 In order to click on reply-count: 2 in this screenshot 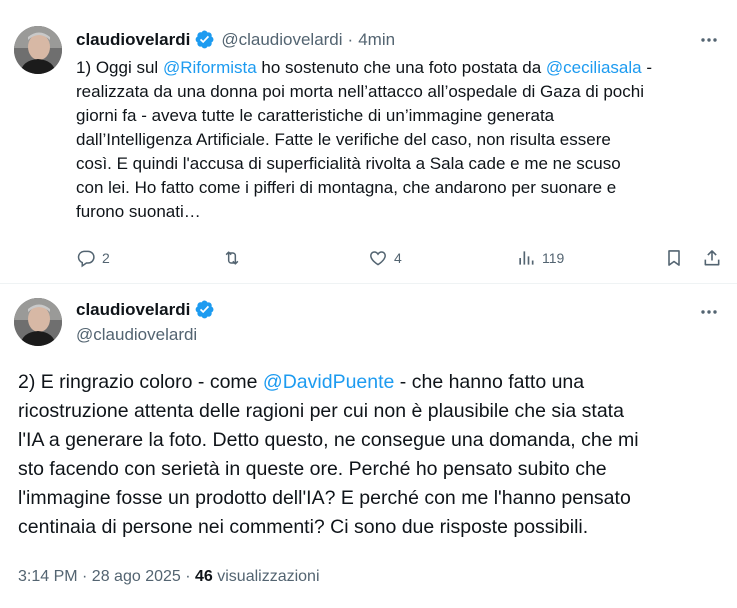, I will do `click(106, 258)`.